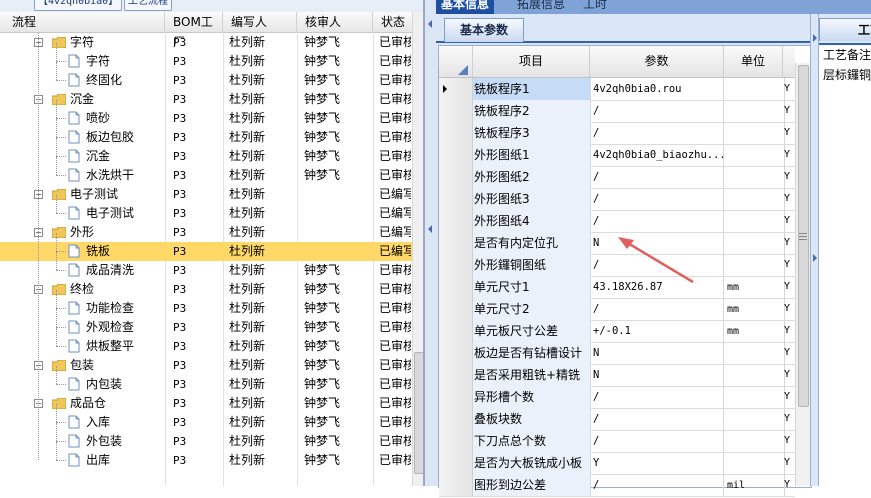 This screenshot has height=498, width=871. I want to click on tree-group-row: −电子测试P3杜列新已编写, so click(206, 194).